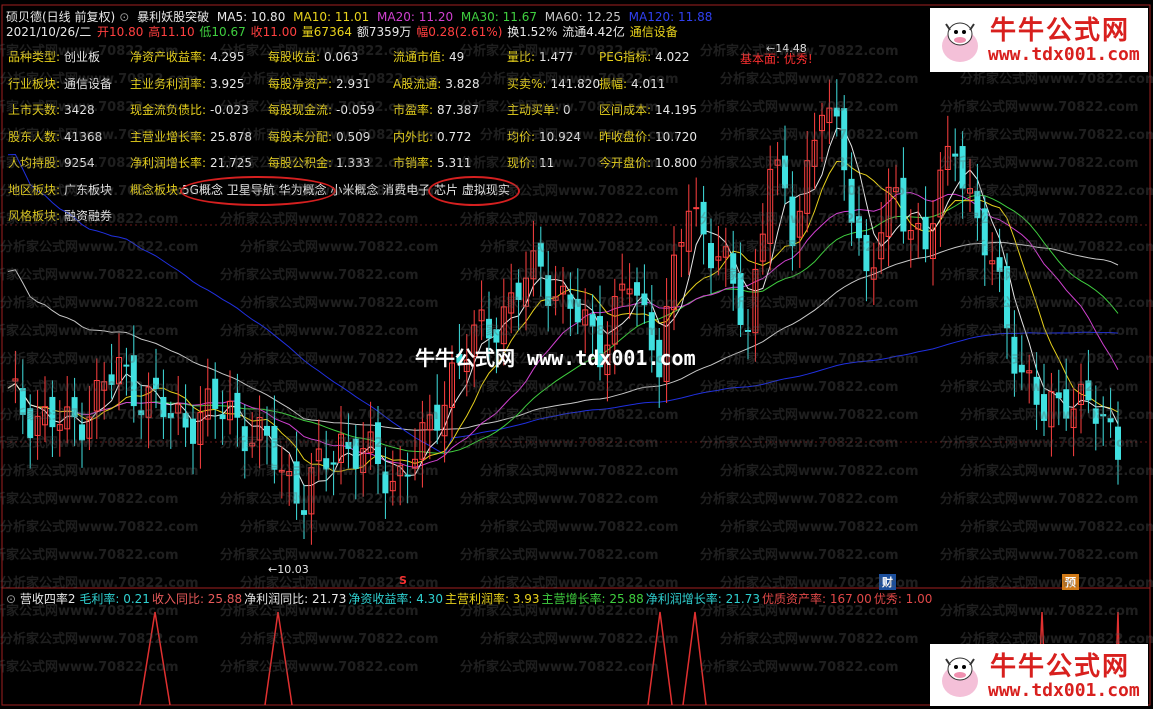 The height and width of the screenshot is (709, 1153). Describe the element at coordinates (173, 17) in the screenshot. I see `indicator-name: 暴利妖股突破` at that location.